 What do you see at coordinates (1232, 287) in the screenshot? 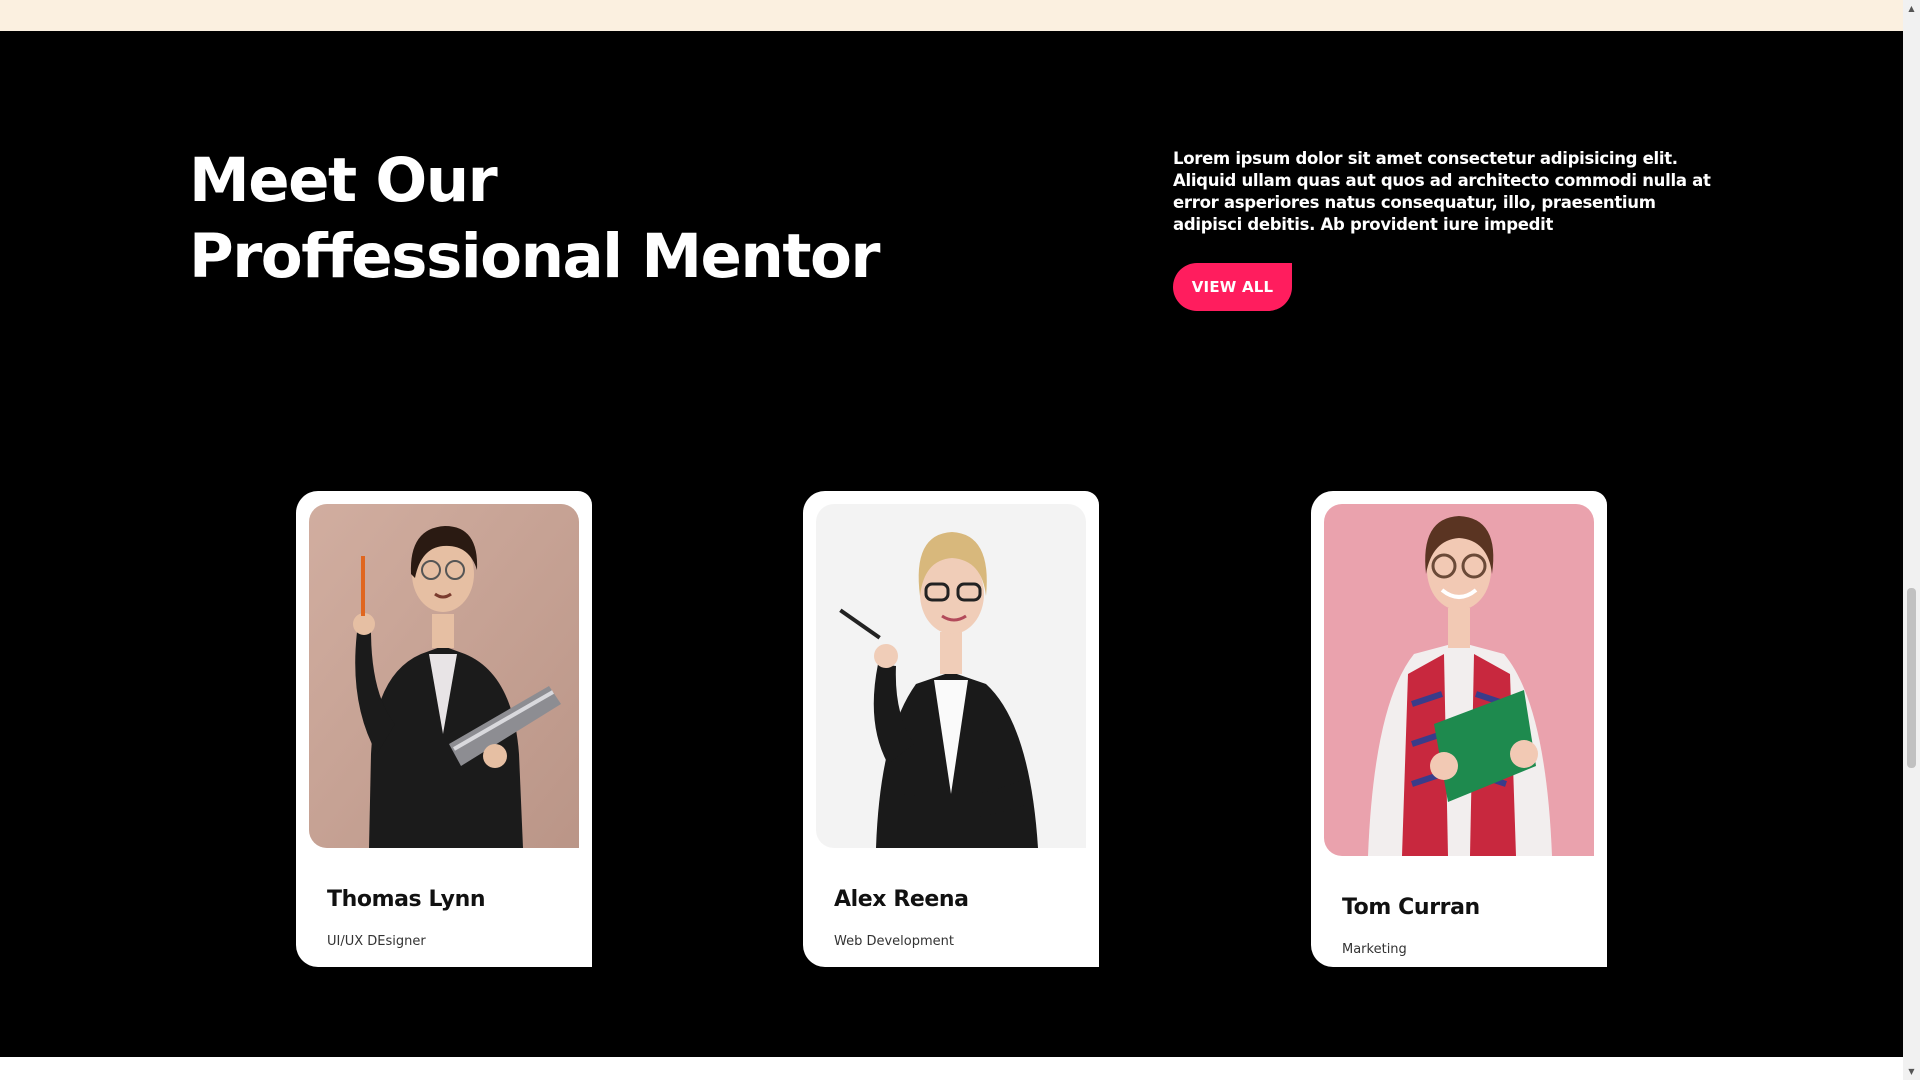
I see `view-all-button: VIEW ALL` at bounding box center [1232, 287].